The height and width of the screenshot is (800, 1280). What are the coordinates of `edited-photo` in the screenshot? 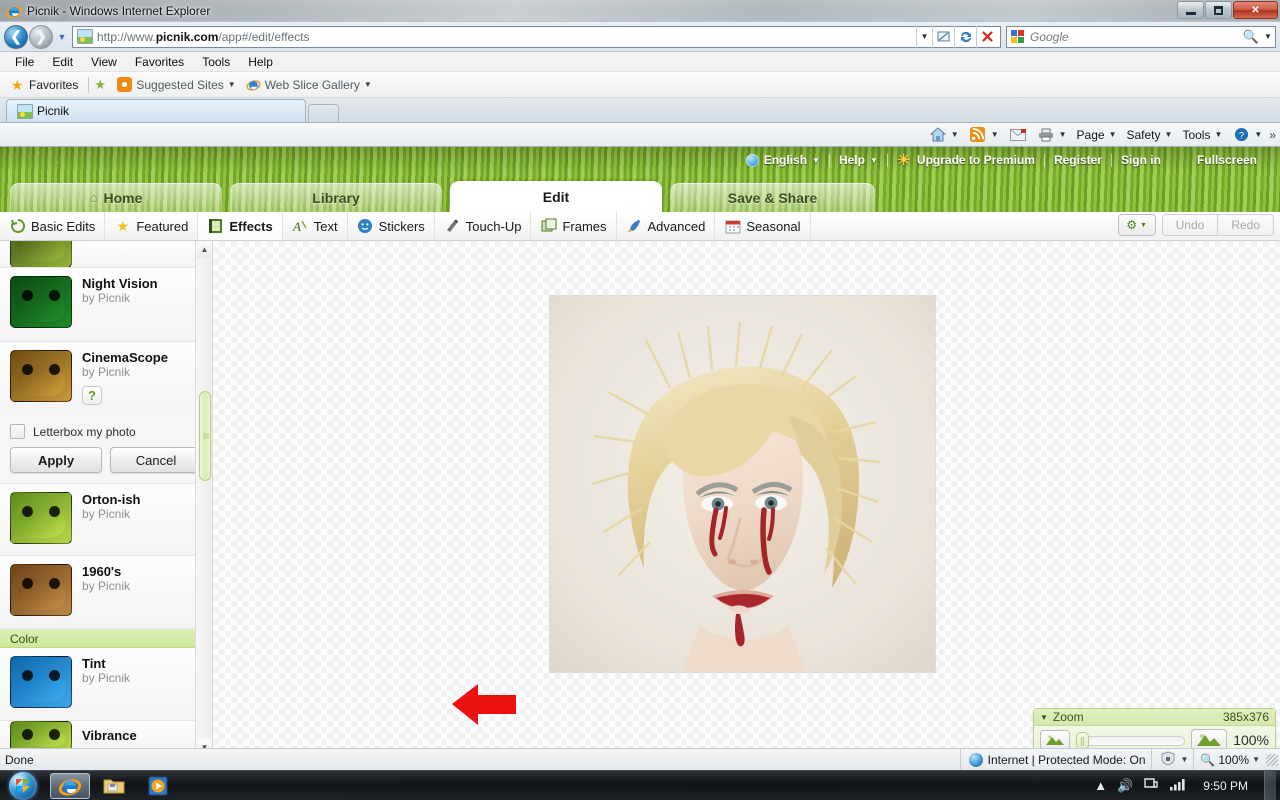 It's located at (742, 484).